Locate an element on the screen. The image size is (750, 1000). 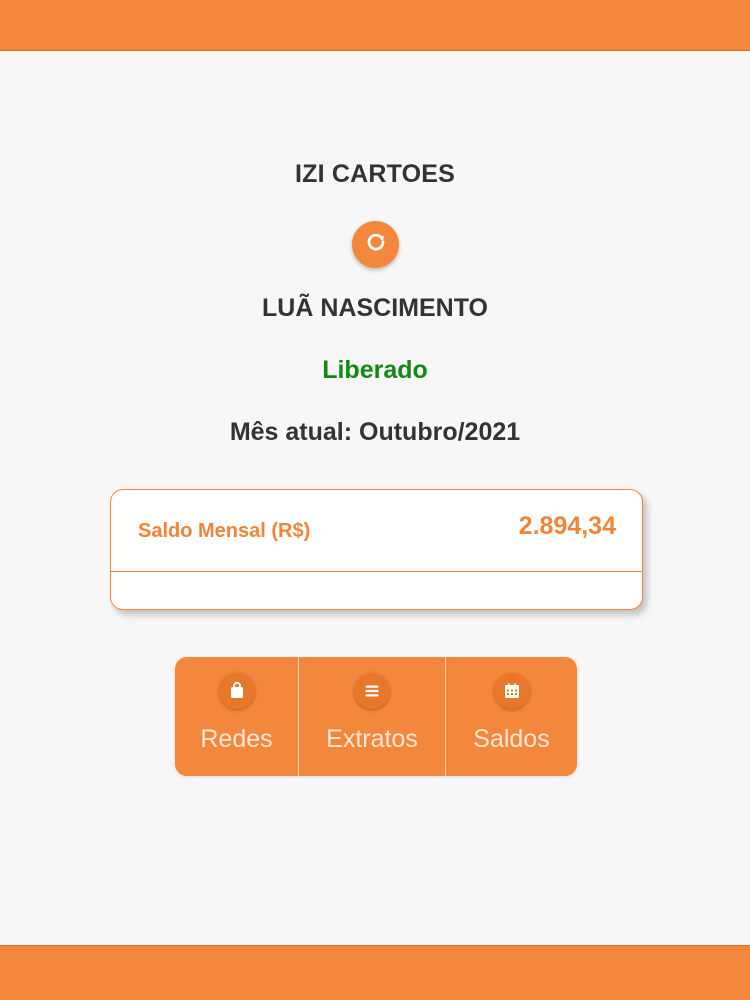
monthly-balance-card: Saldo Mensal (R$) 2.894,34 is located at coordinates (376, 549).